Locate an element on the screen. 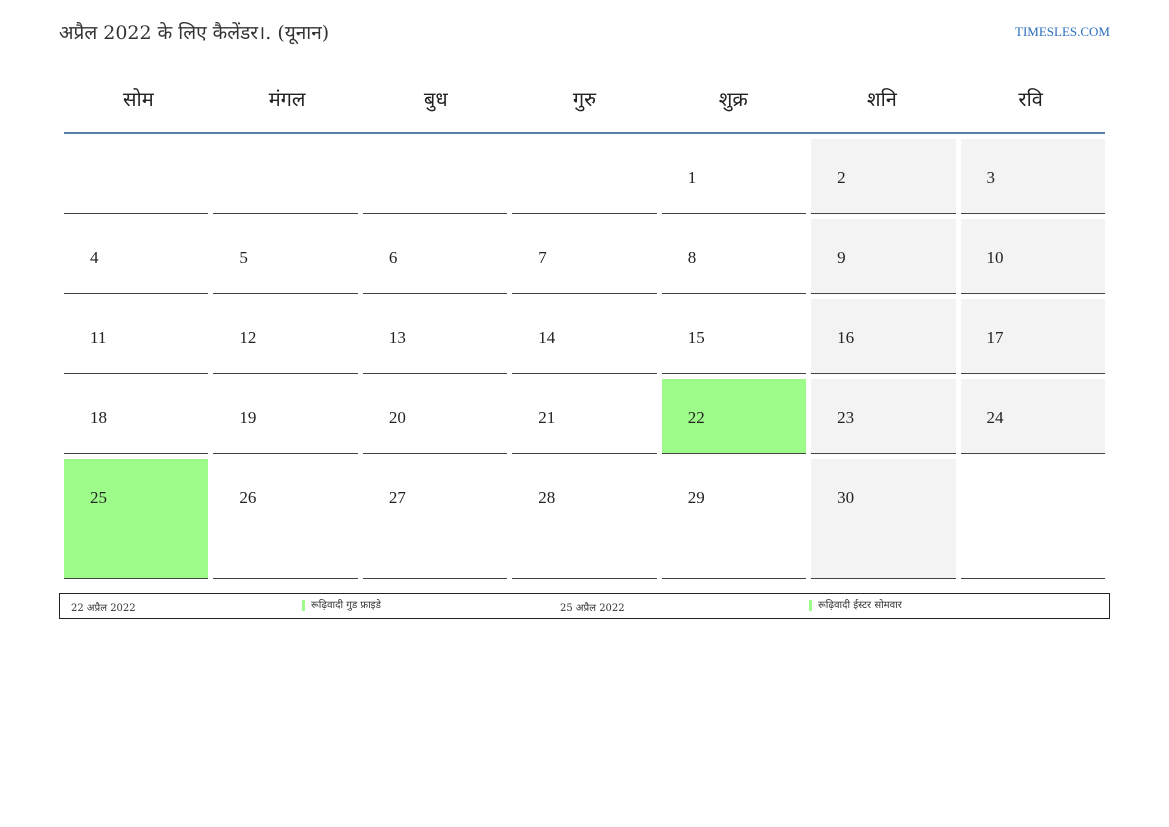 This screenshot has height=827, width=1169. day-number: 26 is located at coordinates (248, 497).